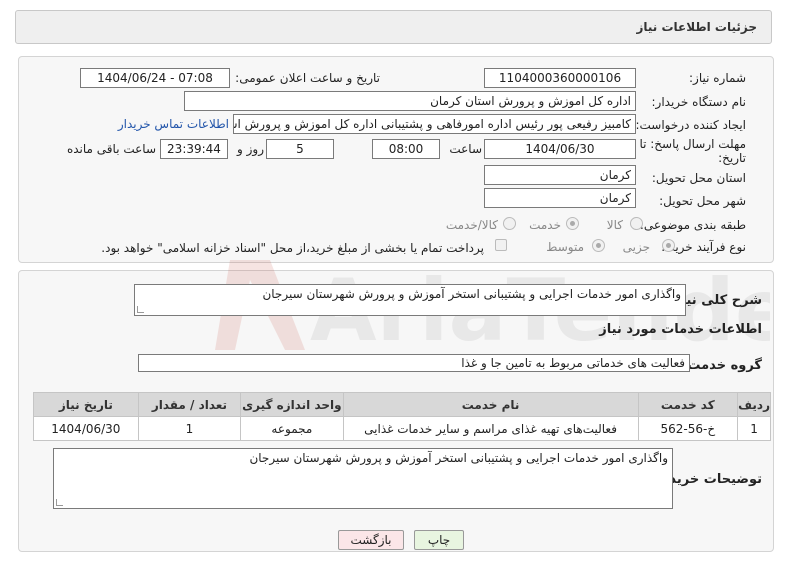 The image size is (788, 566). What do you see at coordinates (680, 329) in the screenshot?
I see `services-section-title: اطلاعات خدمات مورد نیاز` at bounding box center [680, 329].